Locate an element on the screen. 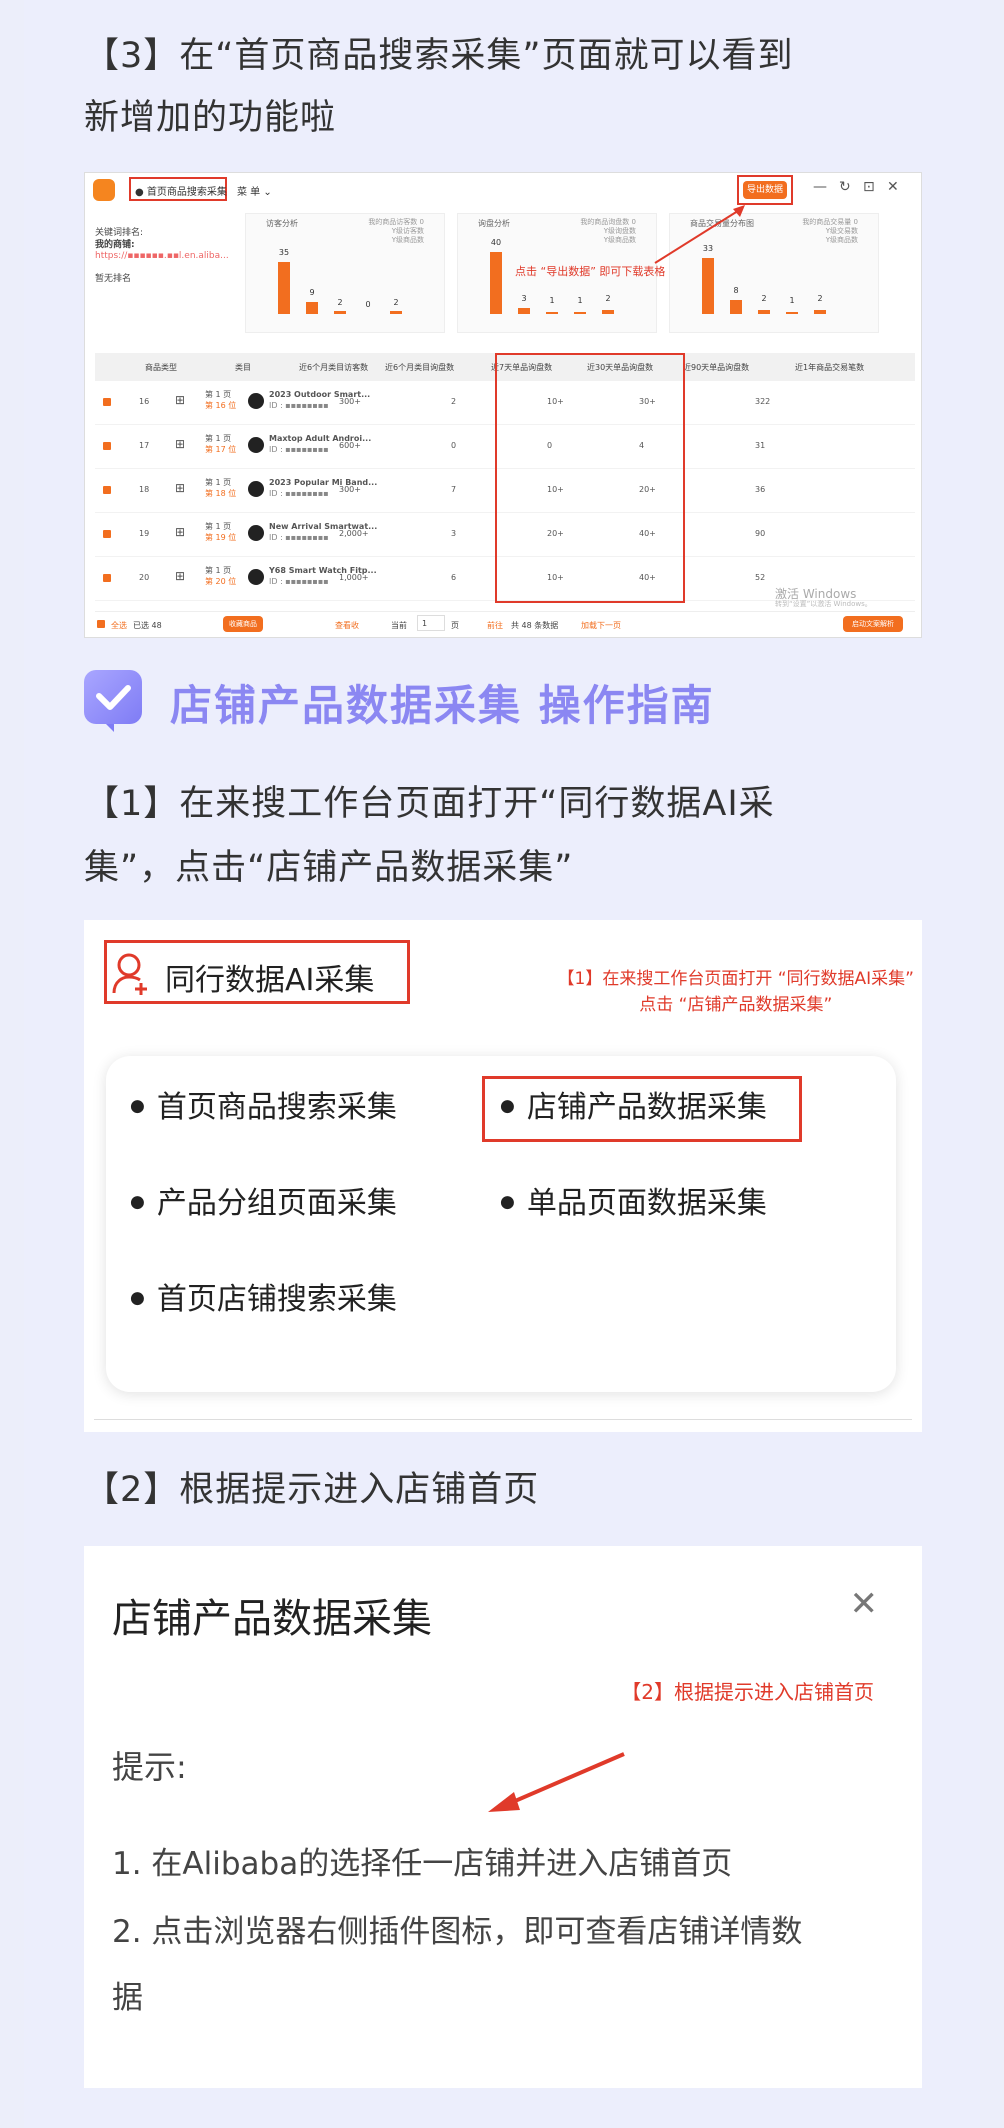  card-legend: 我的商品询盘数 0 Y级询盘数 Y级商品数 is located at coordinates (608, 231).